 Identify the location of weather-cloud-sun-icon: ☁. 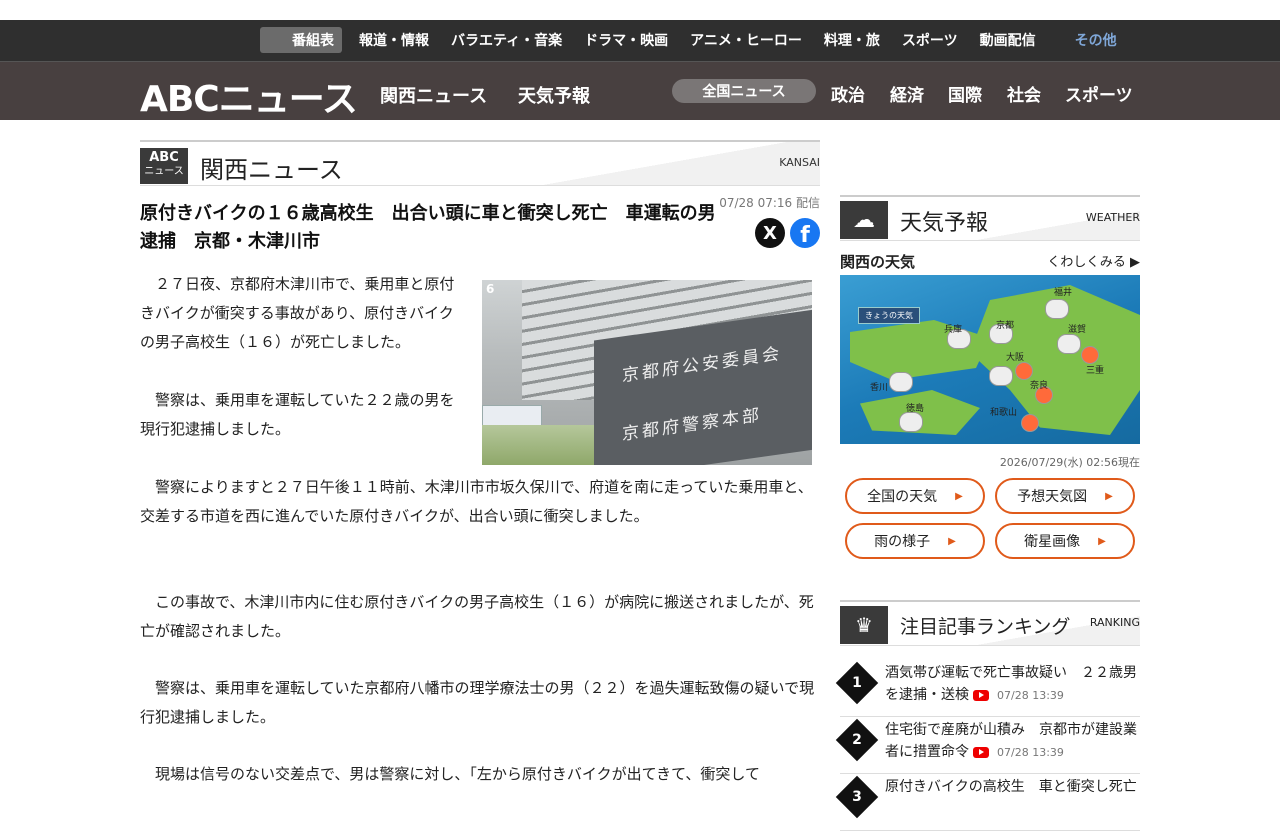
(864, 220).